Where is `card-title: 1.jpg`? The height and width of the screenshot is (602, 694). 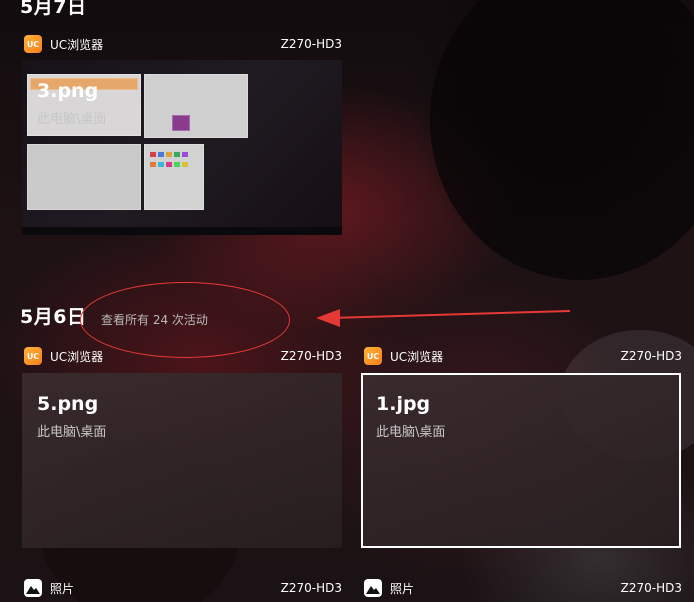
card-title: 1.jpg is located at coordinates (403, 404).